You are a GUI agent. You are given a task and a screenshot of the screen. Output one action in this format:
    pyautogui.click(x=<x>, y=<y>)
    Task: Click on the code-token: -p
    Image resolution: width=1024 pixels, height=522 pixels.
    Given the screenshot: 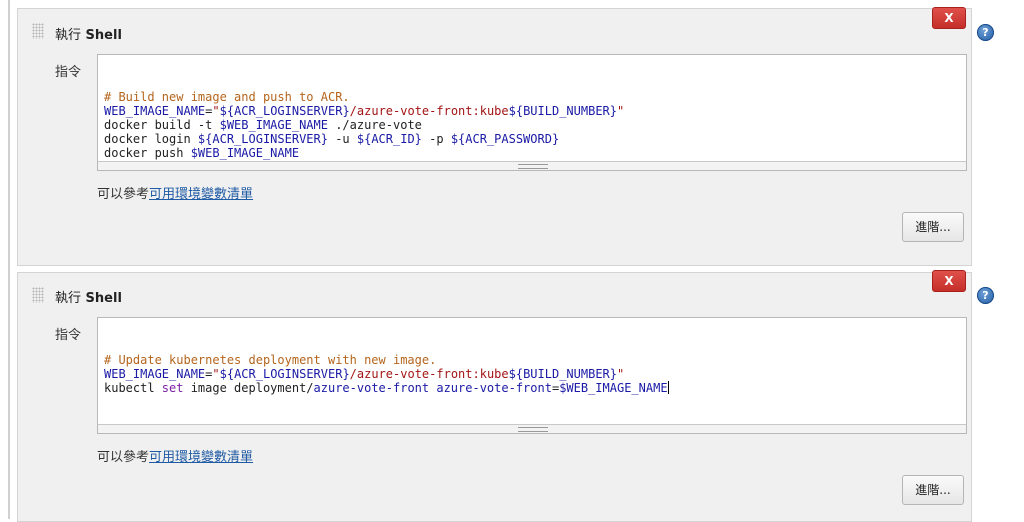 What is the action you would take?
    pyautogui.click(x=436, y=139)
    